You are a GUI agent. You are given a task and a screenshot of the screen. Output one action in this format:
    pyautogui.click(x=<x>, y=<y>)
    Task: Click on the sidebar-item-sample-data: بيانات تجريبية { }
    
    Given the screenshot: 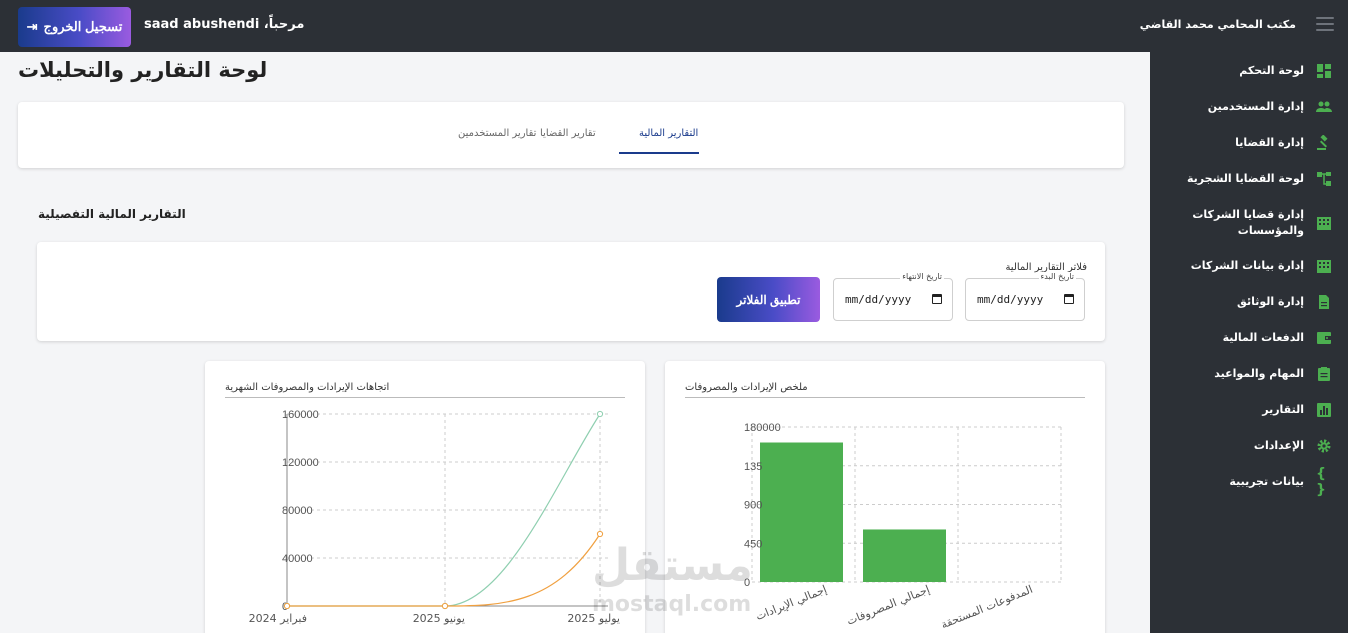 What is the action you would take?
    pyautogui.click(x=1249, y=482)
    